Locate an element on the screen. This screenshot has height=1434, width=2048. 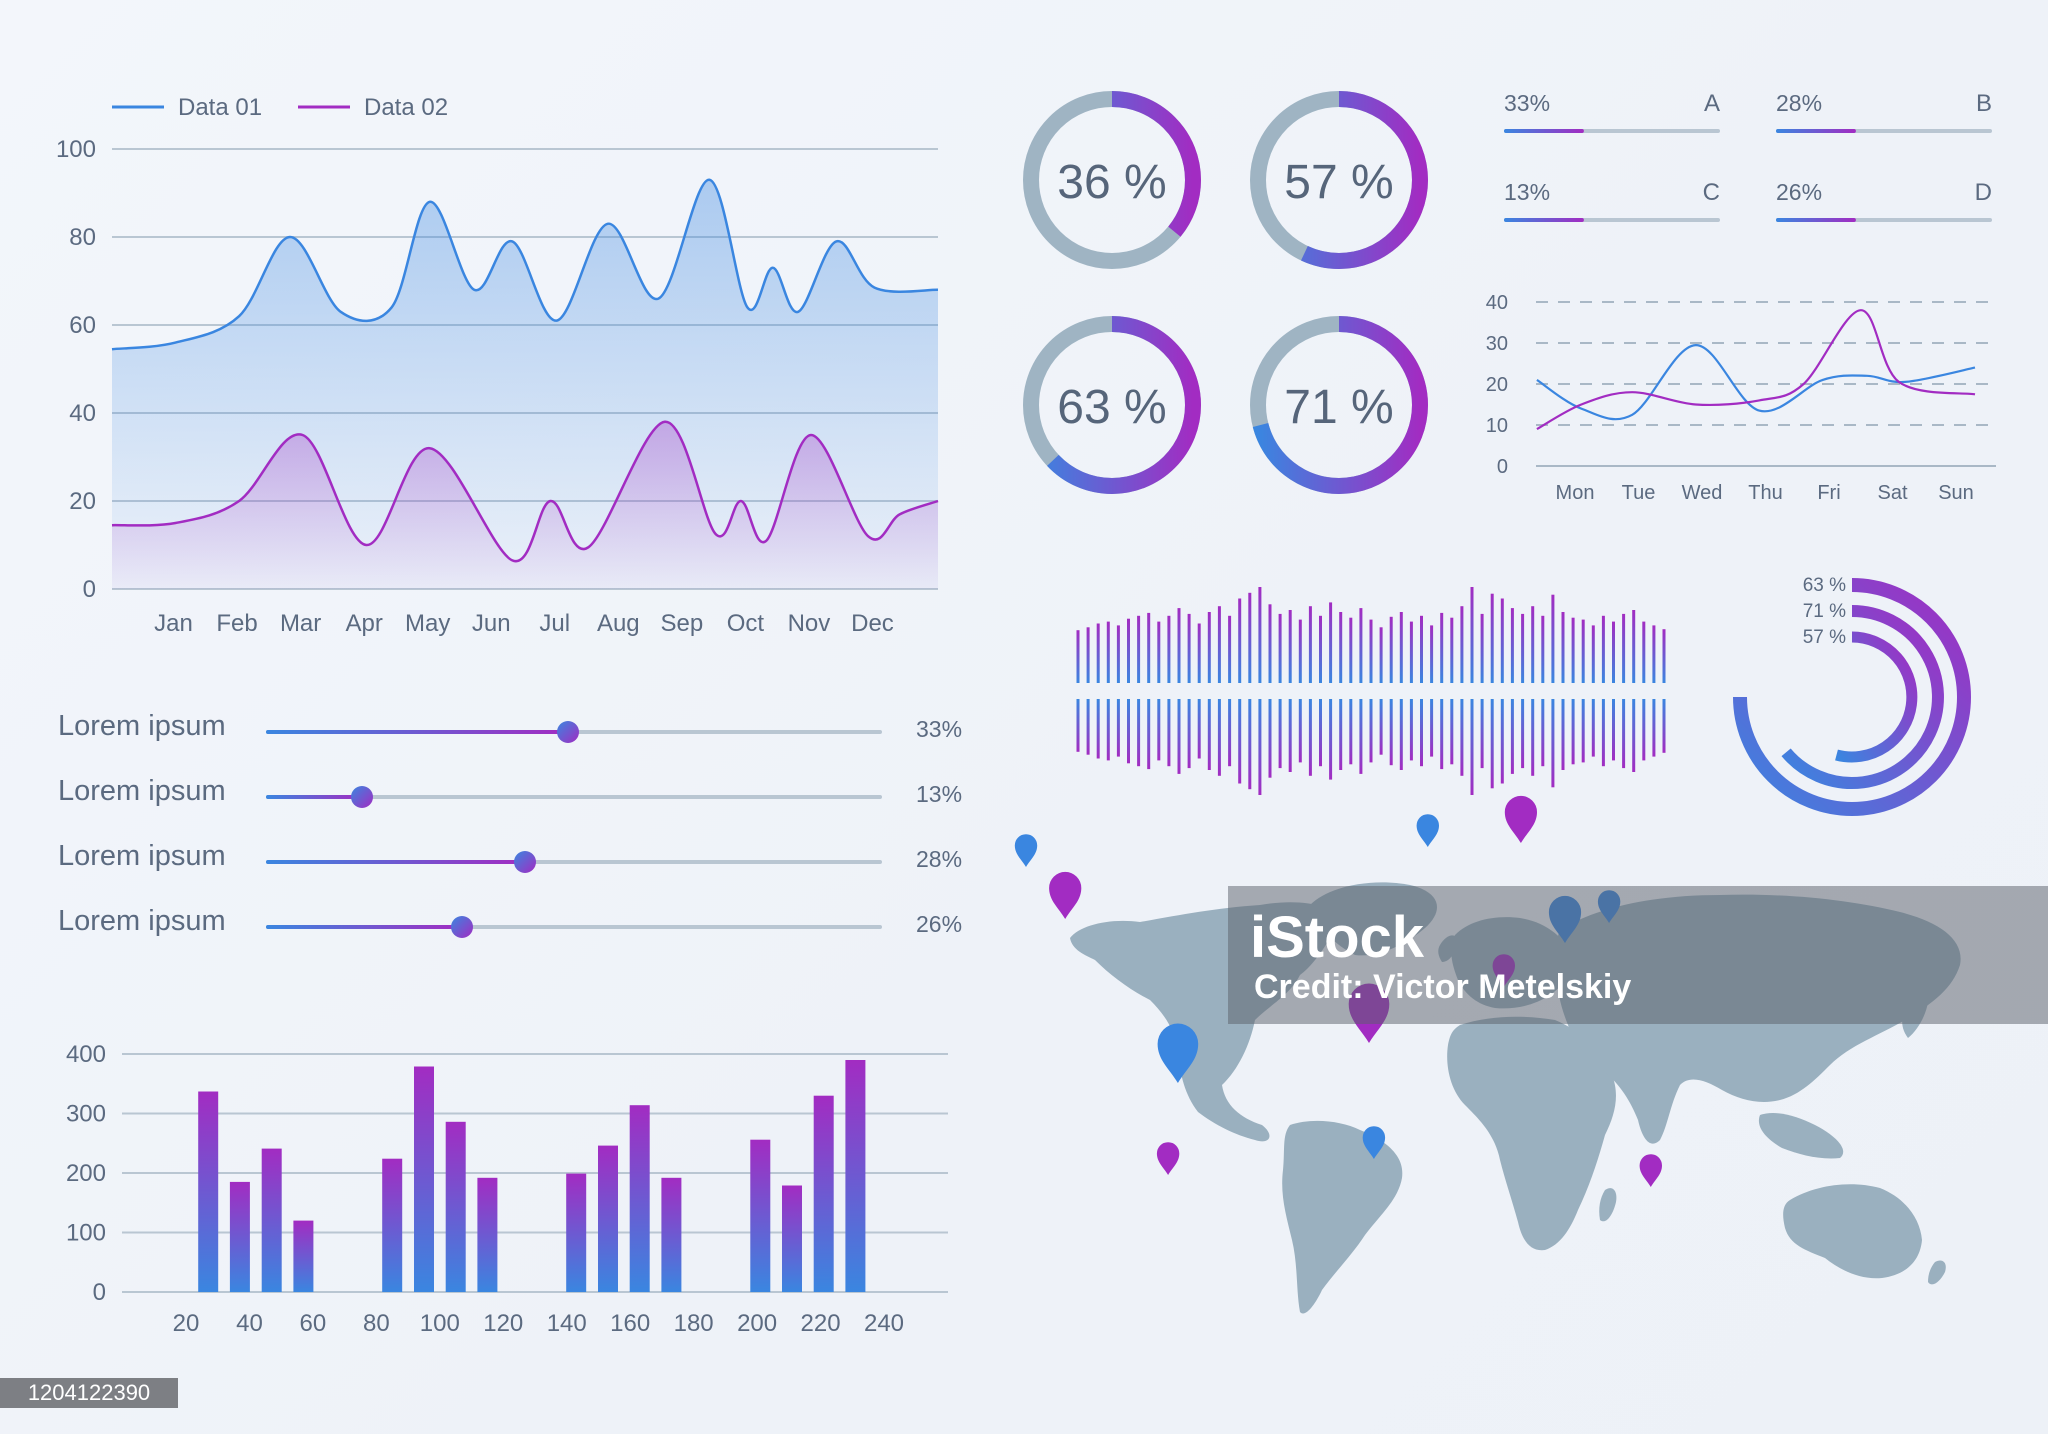
bar-x-tick: 80 is located at coordinates (376, 1323).